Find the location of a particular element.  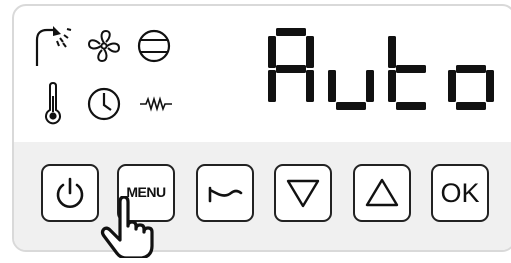

down-button is located at coordinates (303, 193).